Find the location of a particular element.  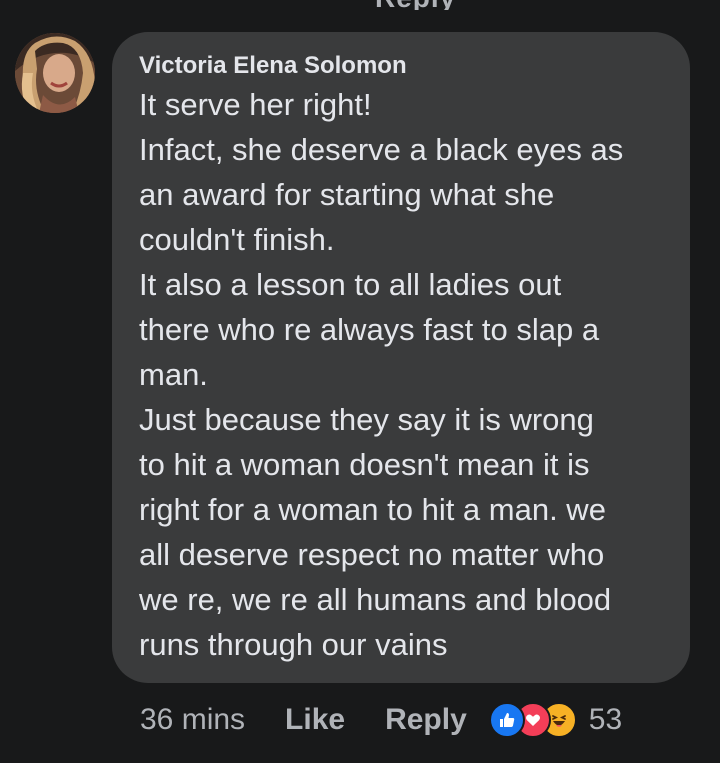

previous-reply-label: Reply is located at coordinates (415, 5).